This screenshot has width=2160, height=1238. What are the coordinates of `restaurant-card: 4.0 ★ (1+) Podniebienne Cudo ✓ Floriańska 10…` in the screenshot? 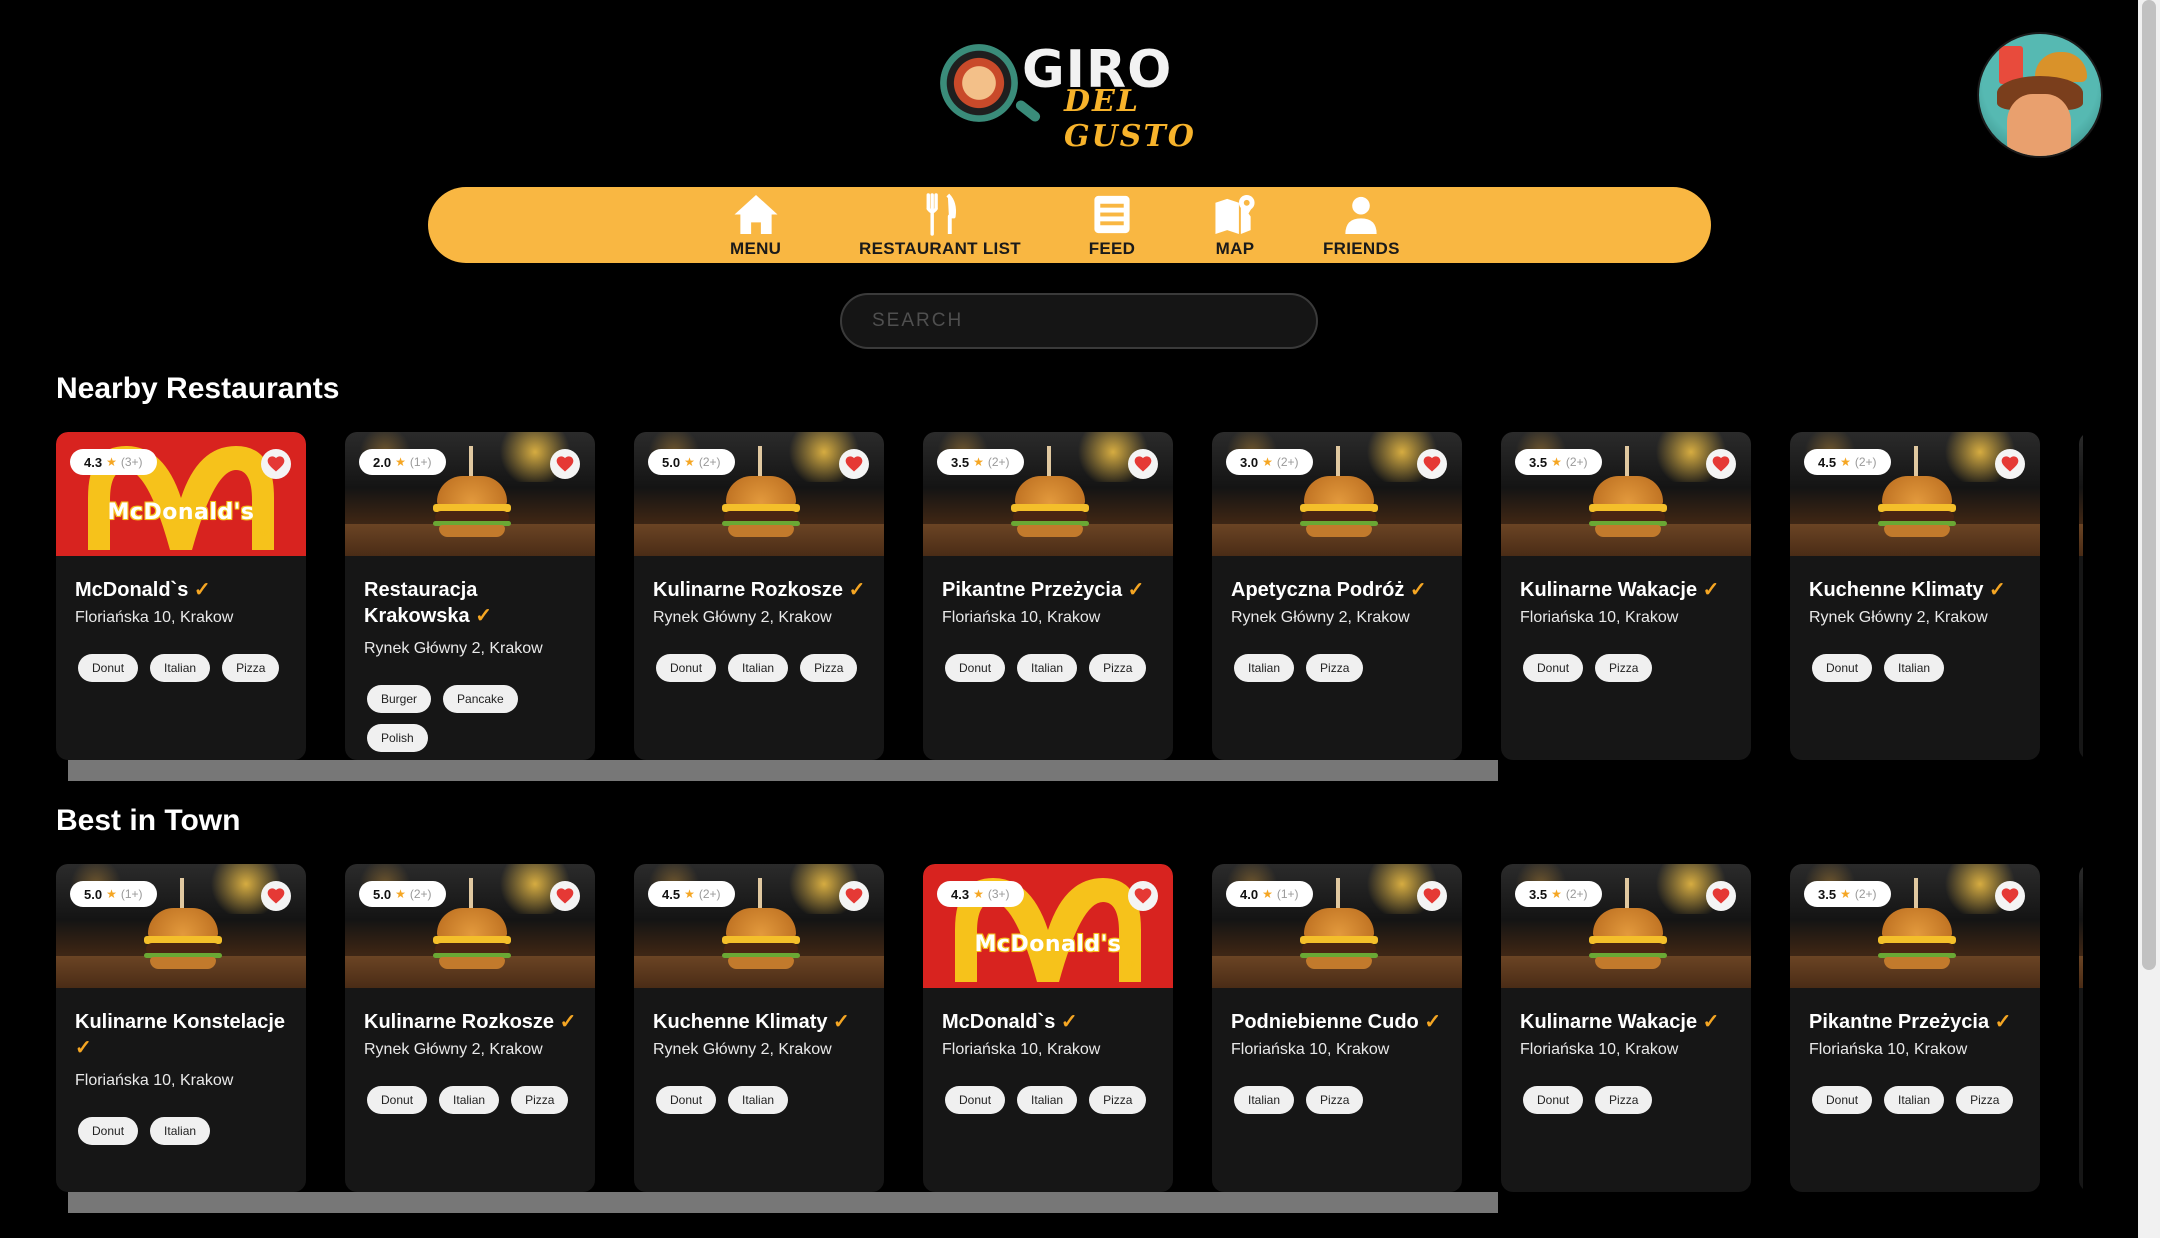 It's located at (1337, 1028).